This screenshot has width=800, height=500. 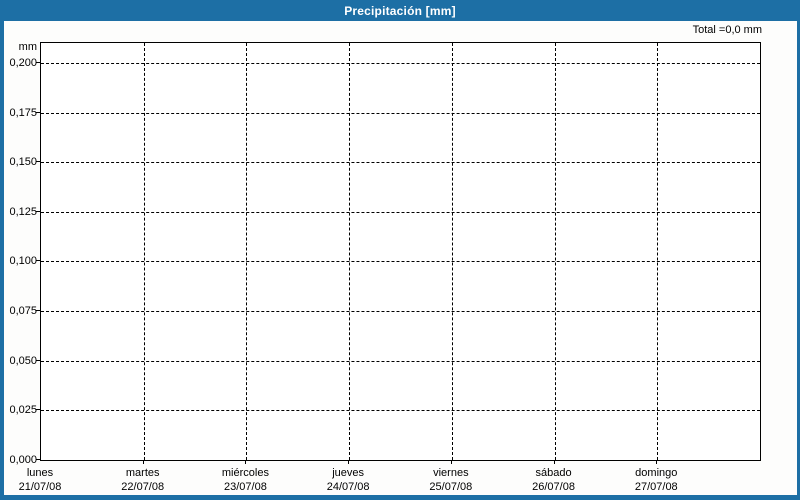 I want to click on y-tick-label: 0,150, so click(x=23, y=162).